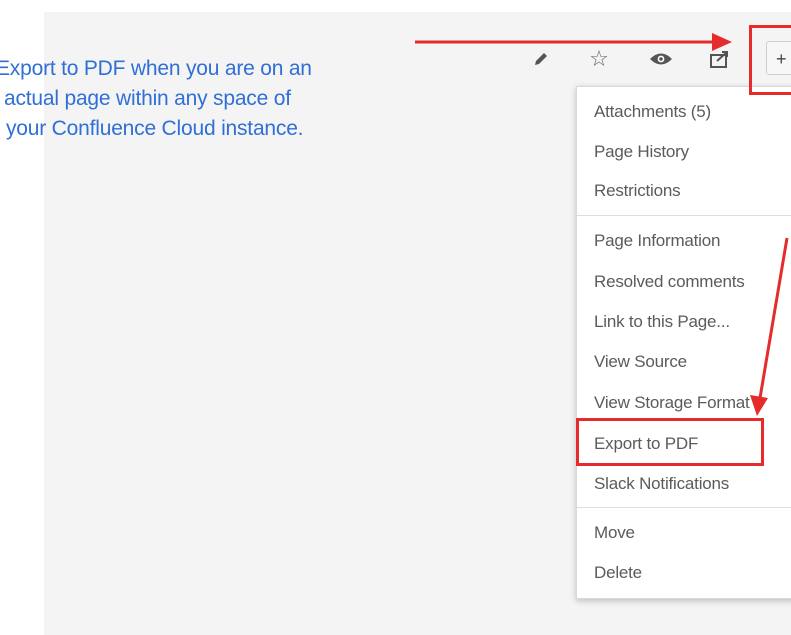 The height and width of the screenshot is (635, 791). Describe the element at coordinates (672, 403) in the screenshot. I see `menu-item-view-storage-format: View Storage Format` at that location.